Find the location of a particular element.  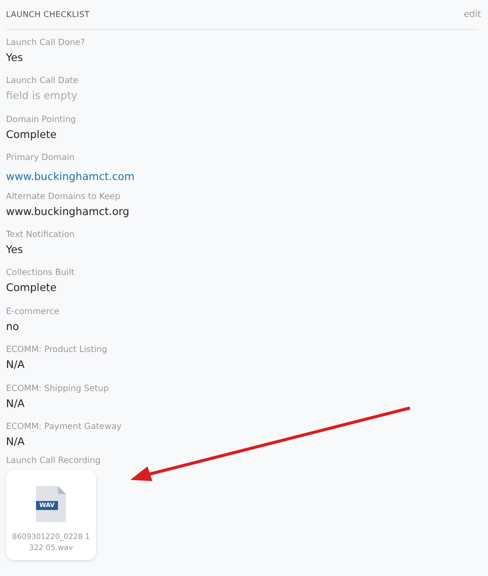

field-label: Primary Domain is located at coordinates (41, 159).